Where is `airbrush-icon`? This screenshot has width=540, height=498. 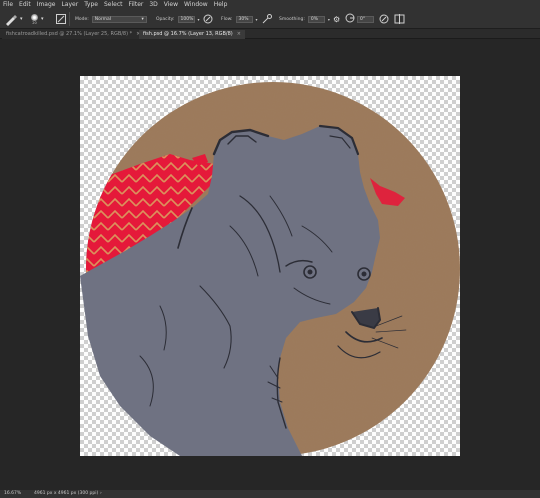 airbrush-icon is located at coordinates (267, 19).